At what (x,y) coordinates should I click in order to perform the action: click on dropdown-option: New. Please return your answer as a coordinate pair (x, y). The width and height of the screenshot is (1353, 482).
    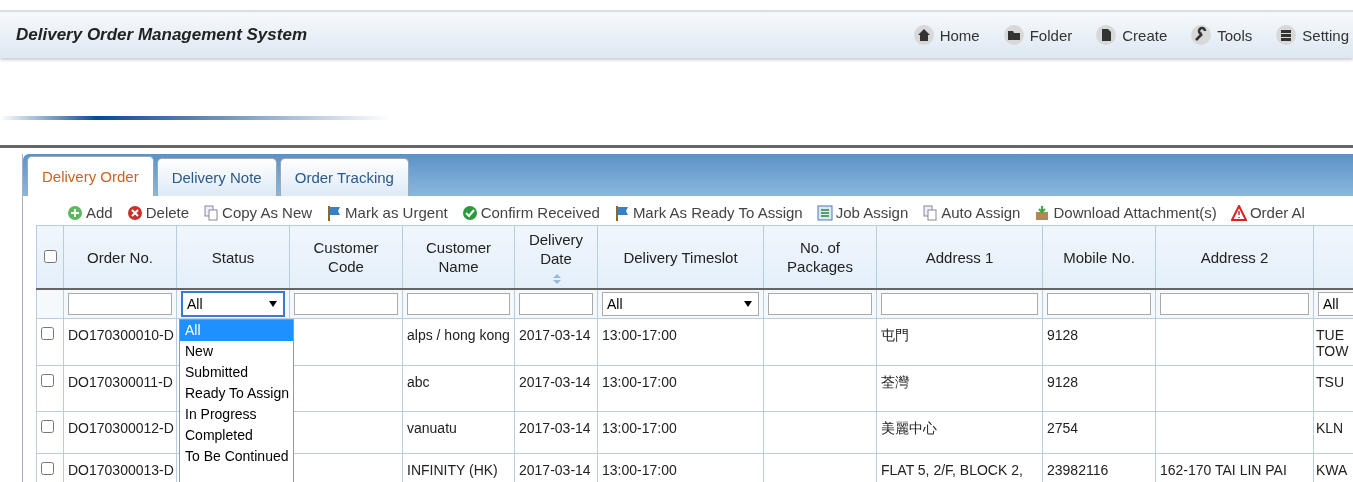
    Looking at the image, I should click on (236, 351).